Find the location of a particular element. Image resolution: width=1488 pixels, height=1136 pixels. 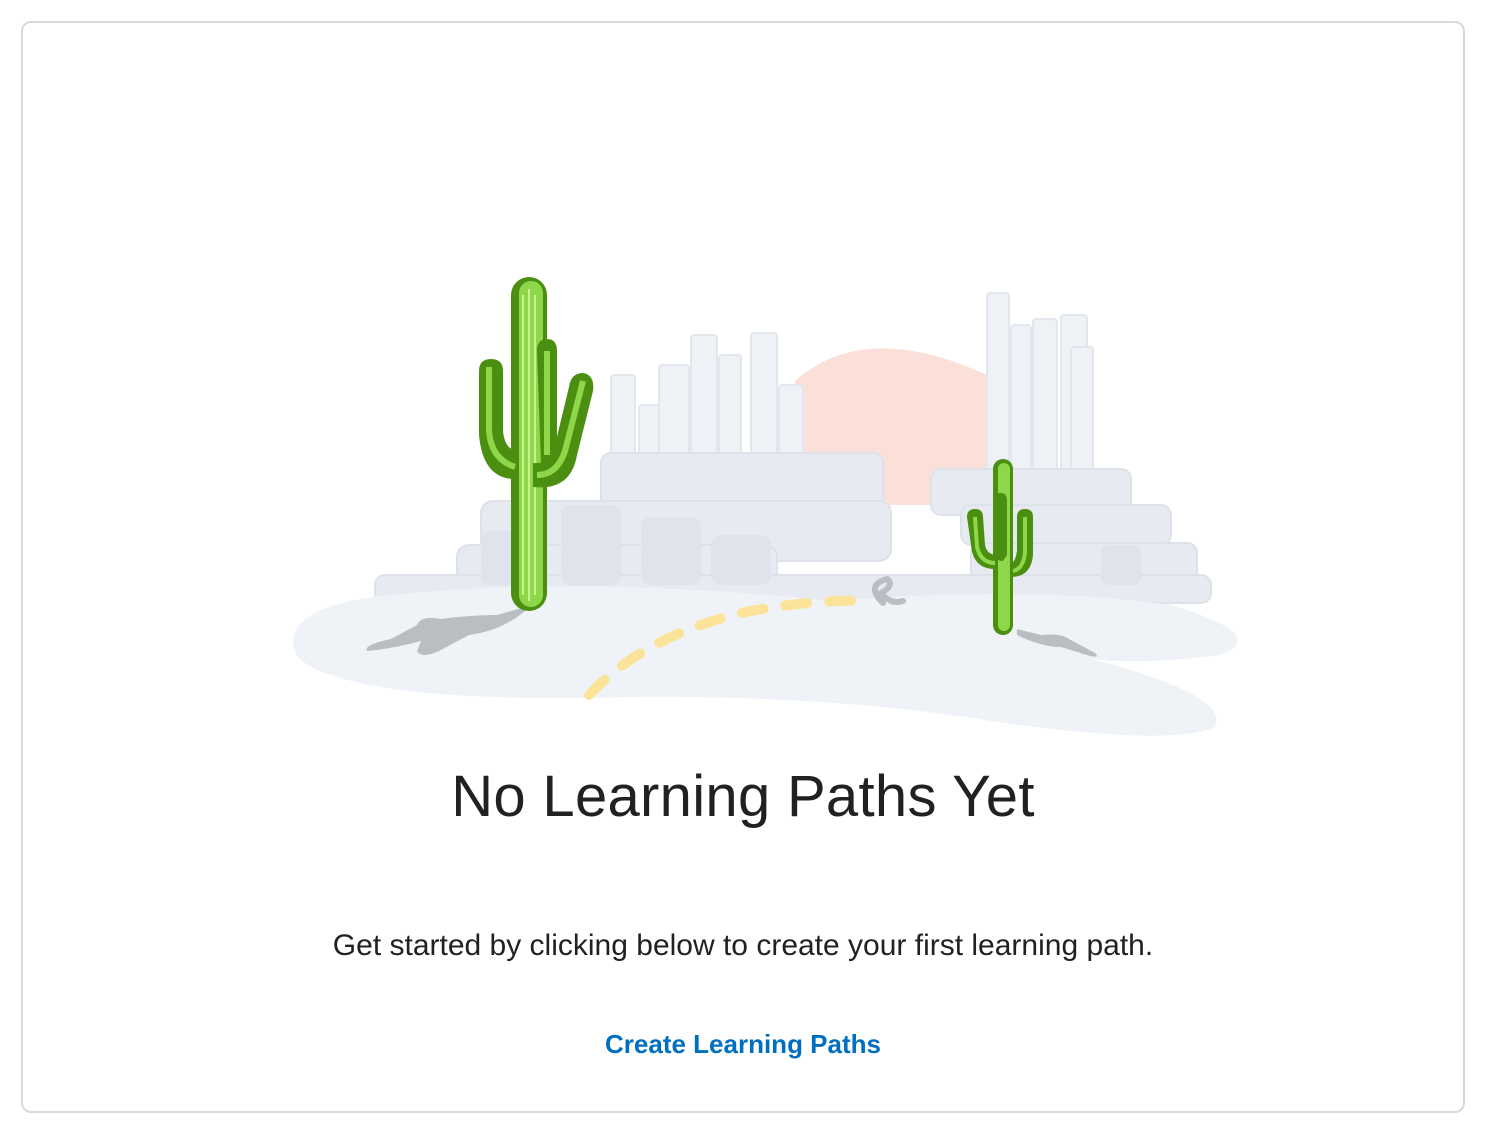

action-container: Create Learning Paths is located at coordinates (743, 1044).